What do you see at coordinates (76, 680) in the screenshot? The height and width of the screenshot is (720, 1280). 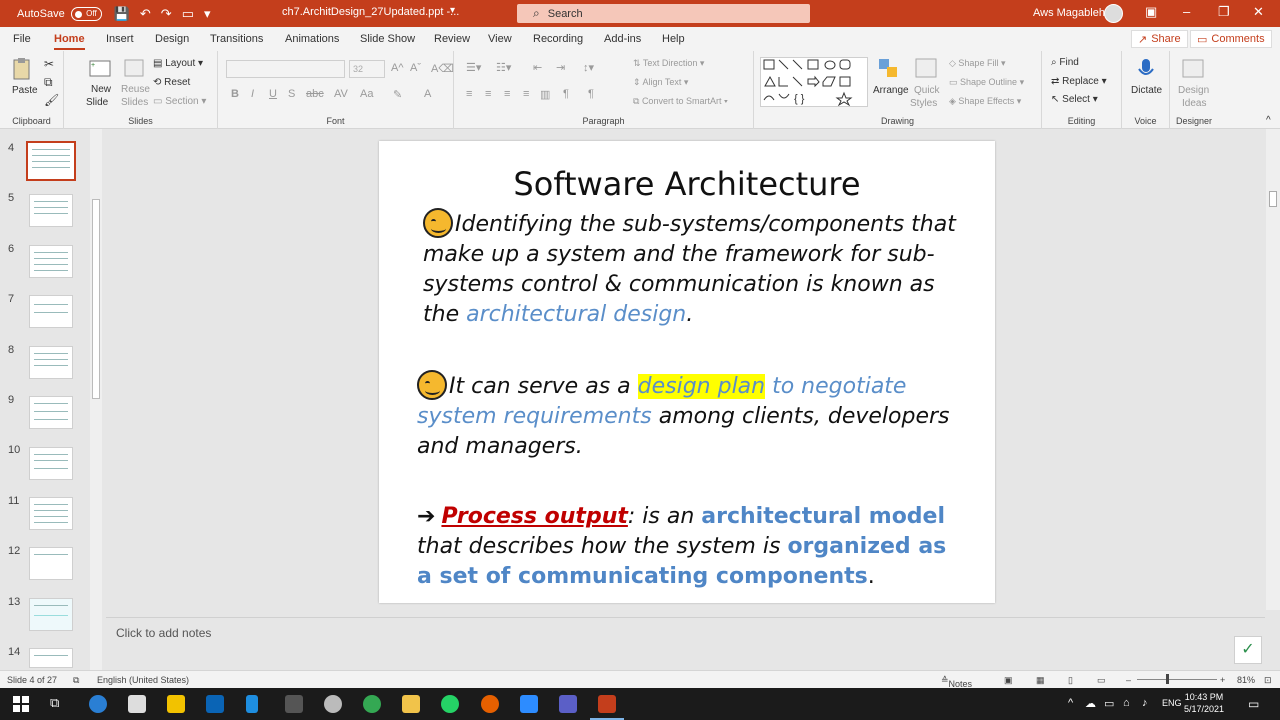 I see `accessibility-icon: ⧉` at bounding box center [76, 680].